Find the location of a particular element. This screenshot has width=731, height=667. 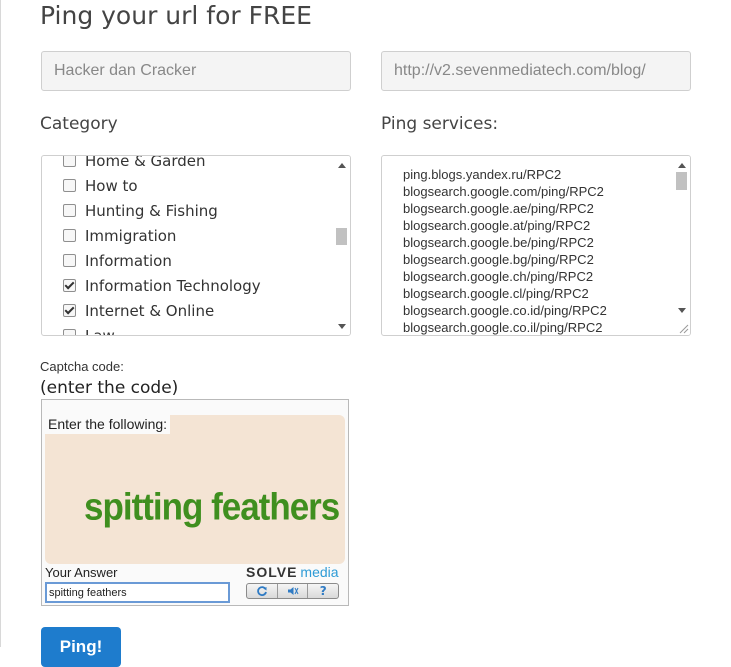

category-scrollbar is located at coordinates (341, 245).